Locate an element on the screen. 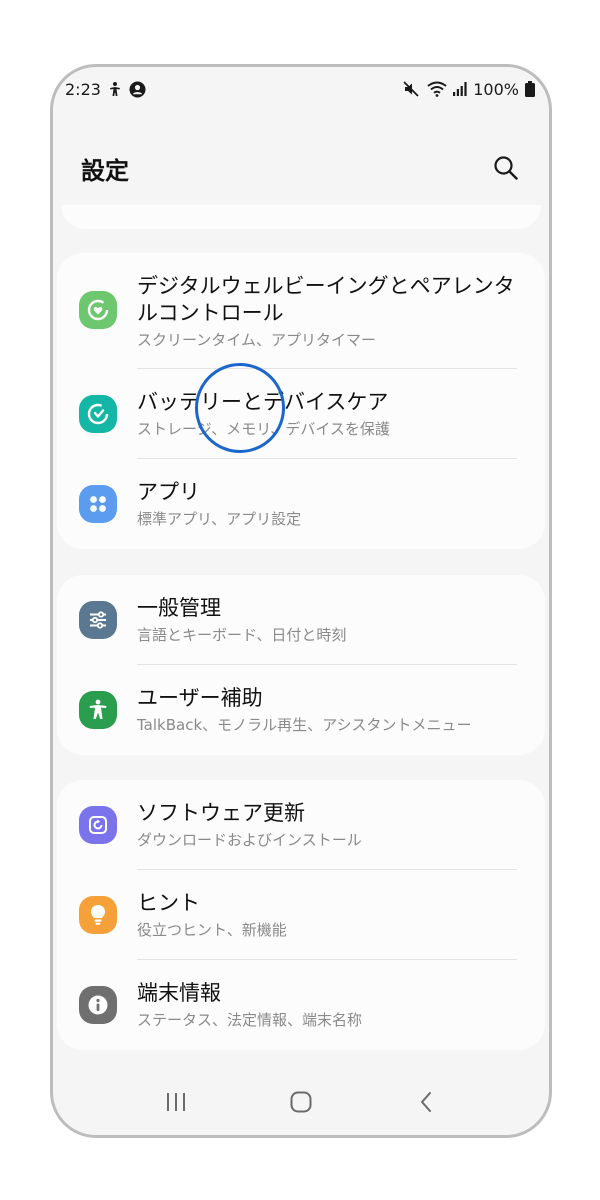 Image resolution: width=600 pixels, height=1200 pixels. wifi-icon is located at coordinates (437, 89).